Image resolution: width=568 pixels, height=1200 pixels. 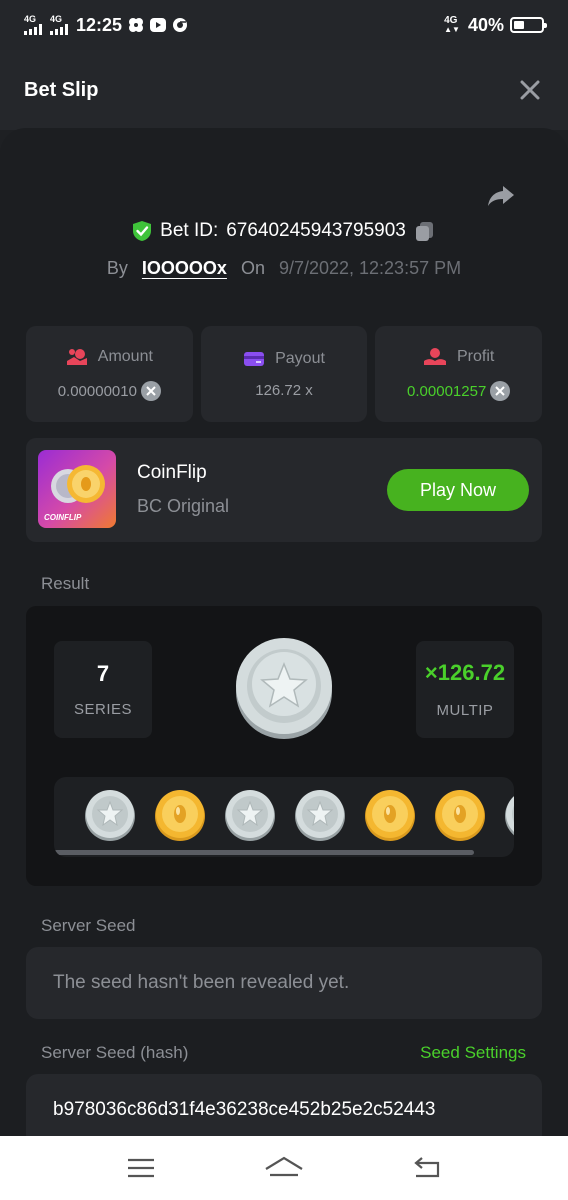 What do you see at coordinates (300, 358) in the screenshot?
I see `payout-label: Payout` at bounding box center [300, 358].